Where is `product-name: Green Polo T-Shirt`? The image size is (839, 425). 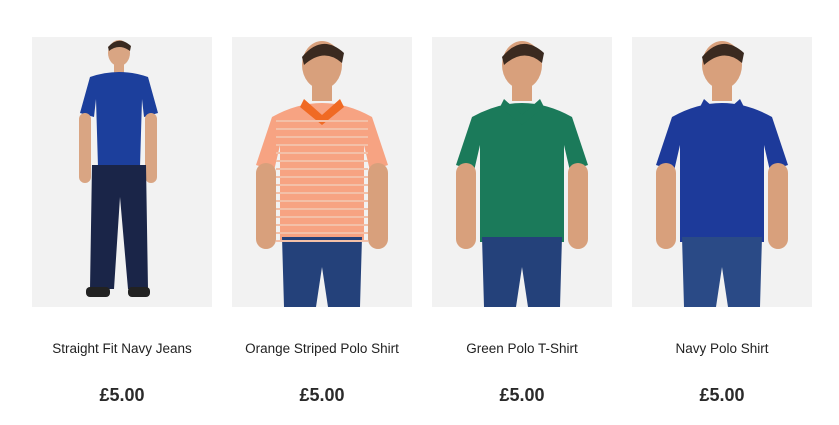 product-name: Green Polo T-Shirt is located at coordinates (522, 349).